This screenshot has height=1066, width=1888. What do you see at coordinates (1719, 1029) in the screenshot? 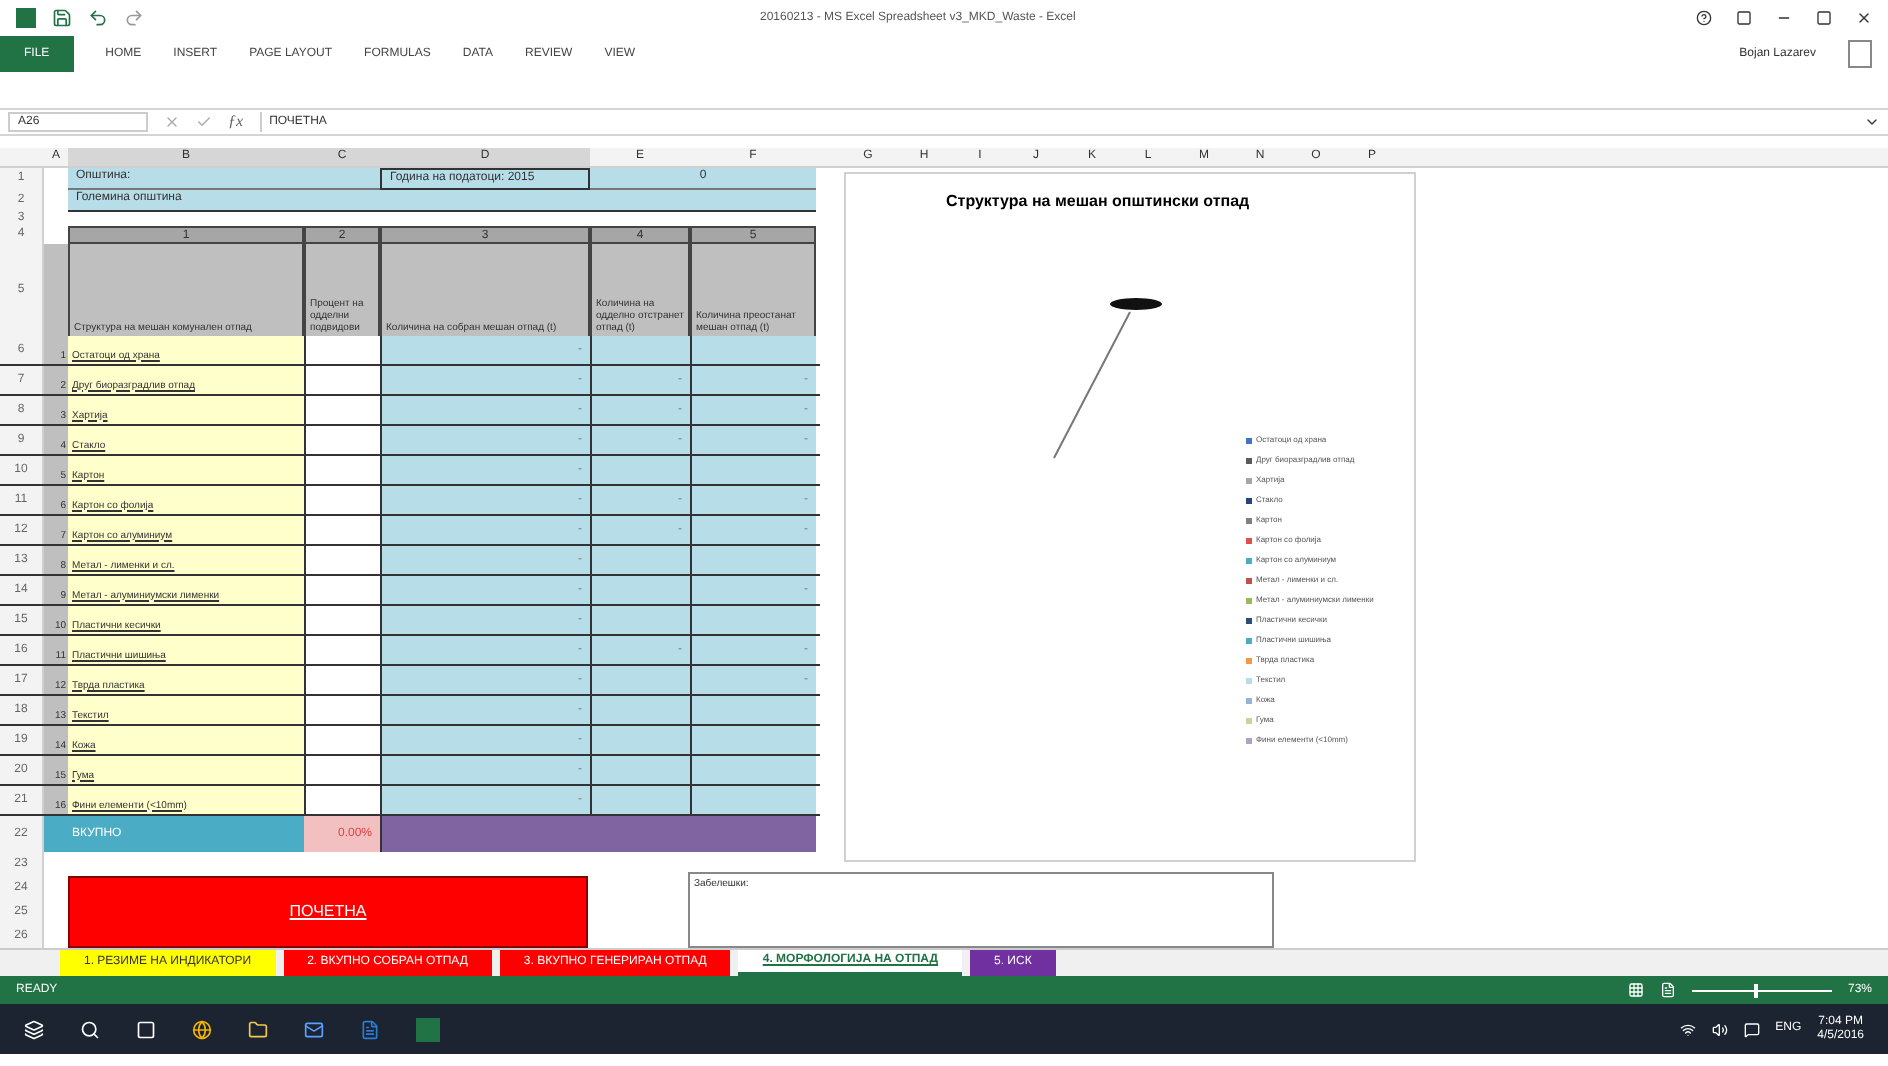
I see `volume-icon` at bounding box center [1719, 1029].